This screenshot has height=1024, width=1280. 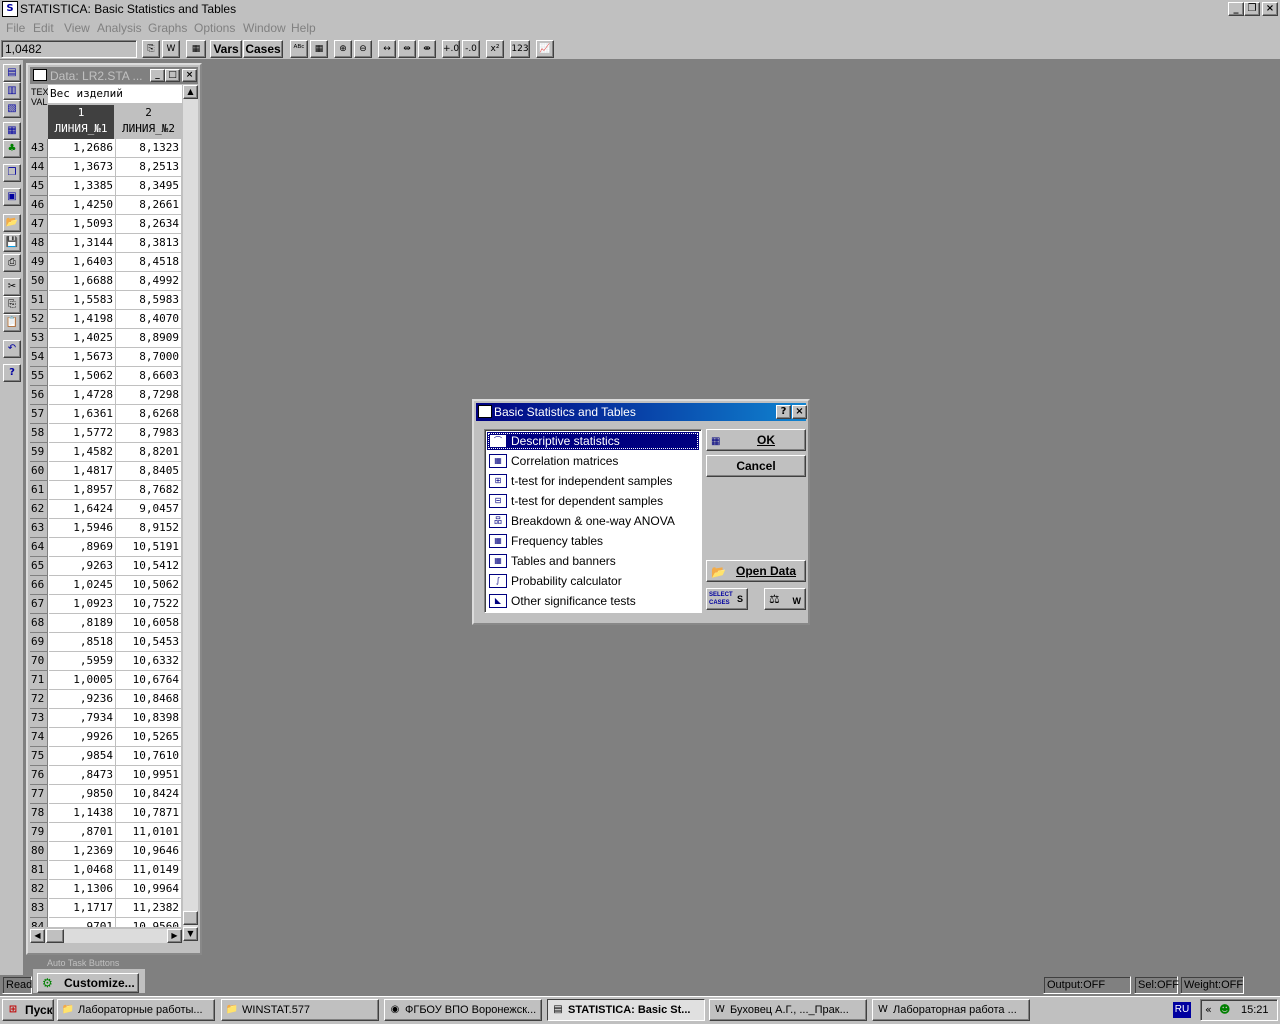 What do you see at coordinates (82, 452) in the screenshot?
I see `cell-line-1: 1,4582` at bounding box center [82, 452].